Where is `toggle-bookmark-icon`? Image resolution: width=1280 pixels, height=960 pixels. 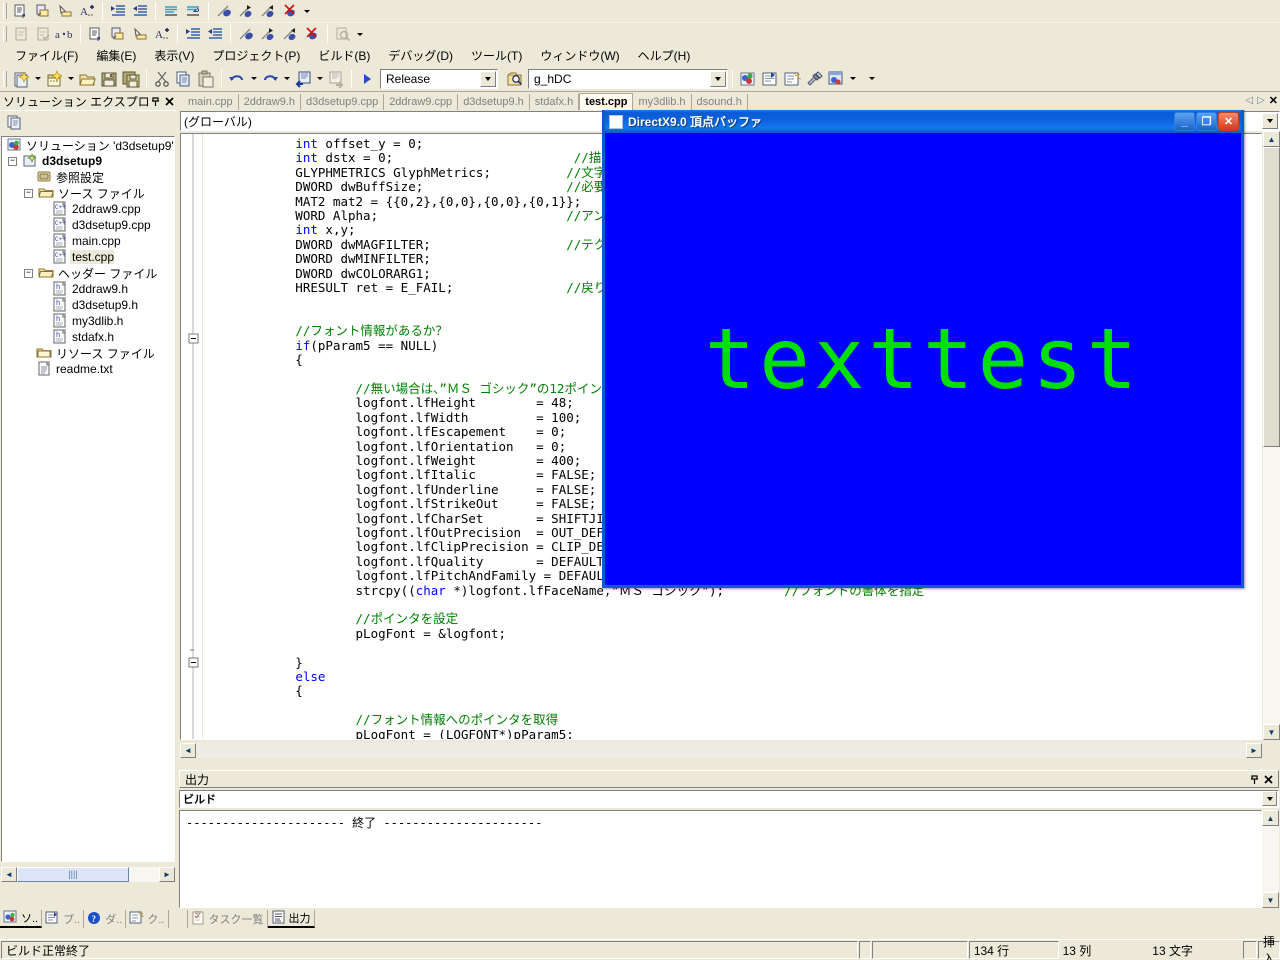
toggle-bookmark-icon is located at coordinates (65, 11).